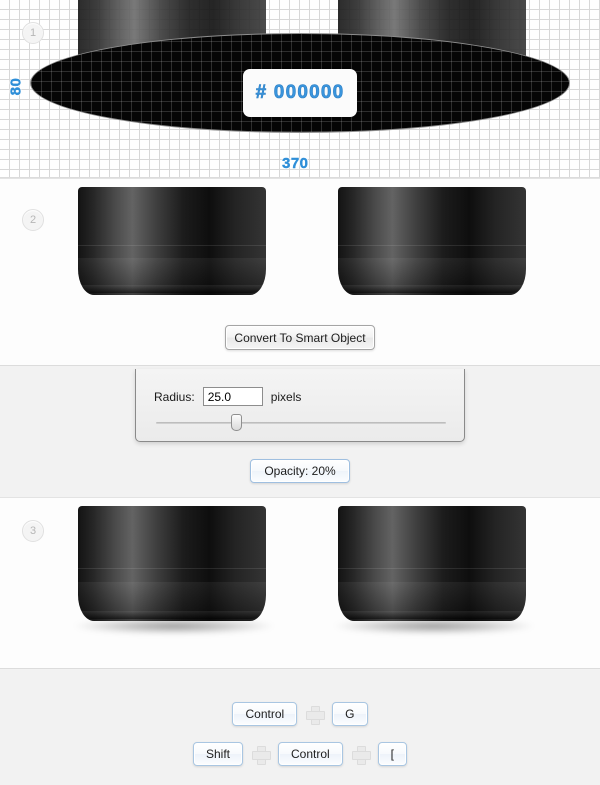 This screenshot has width=600, height=785. I want to click on shortcut-row-send-backward: Shift Control [, so click(300, 754).